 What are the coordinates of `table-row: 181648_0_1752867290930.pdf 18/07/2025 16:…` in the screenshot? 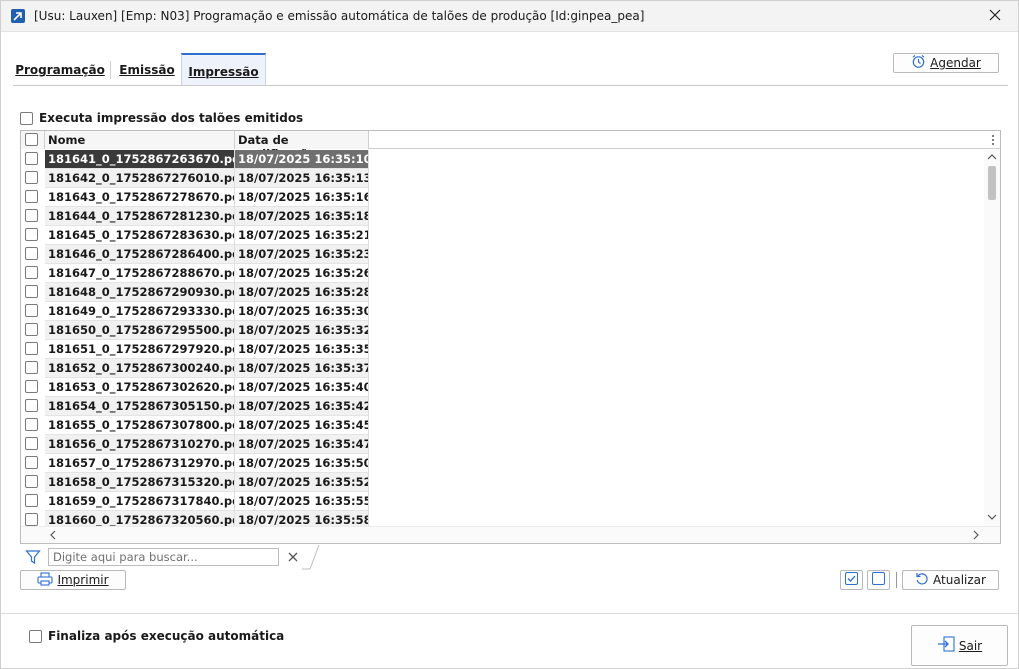 It's located at (195, 292).